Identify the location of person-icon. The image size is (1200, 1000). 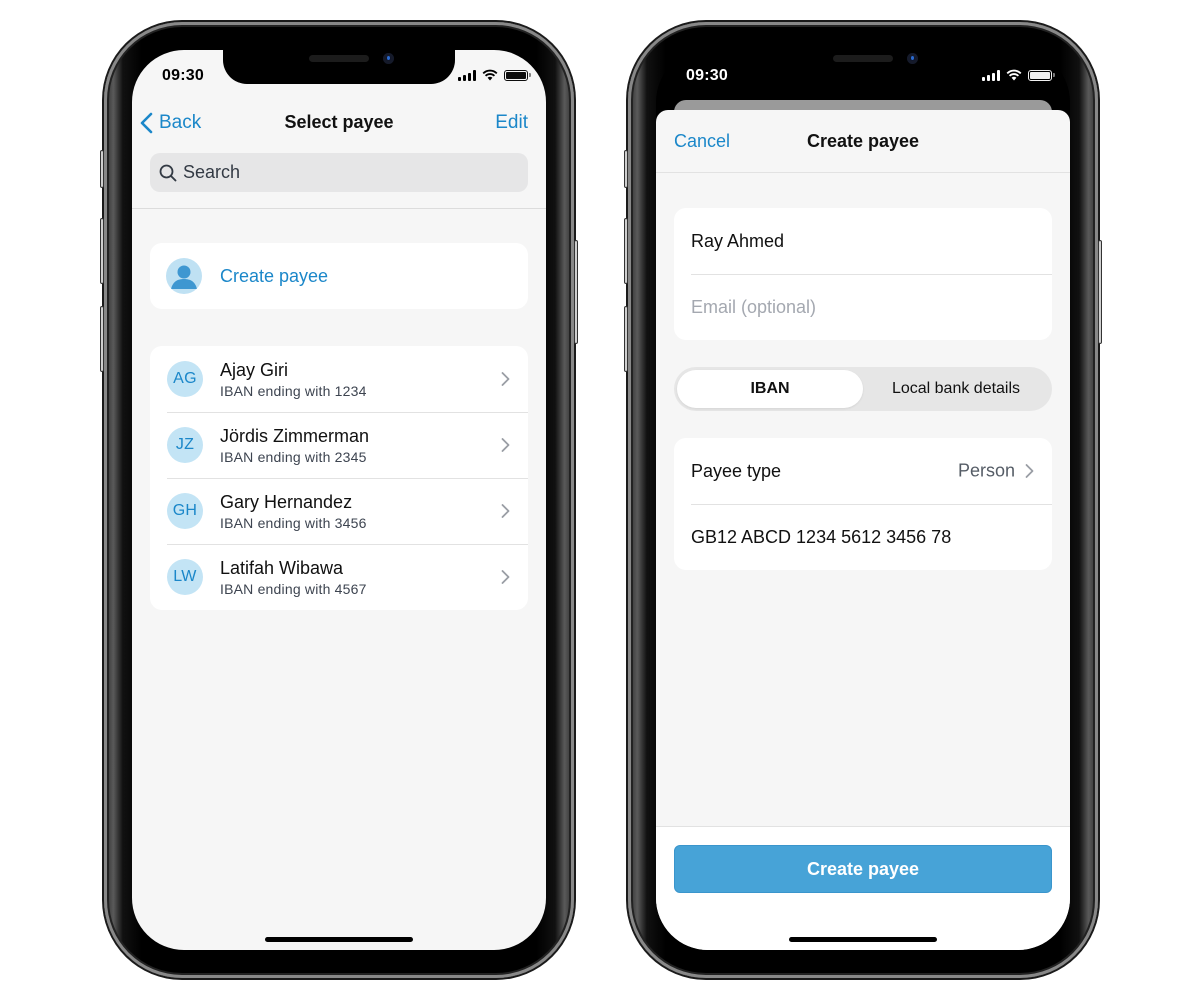
(184, 276).